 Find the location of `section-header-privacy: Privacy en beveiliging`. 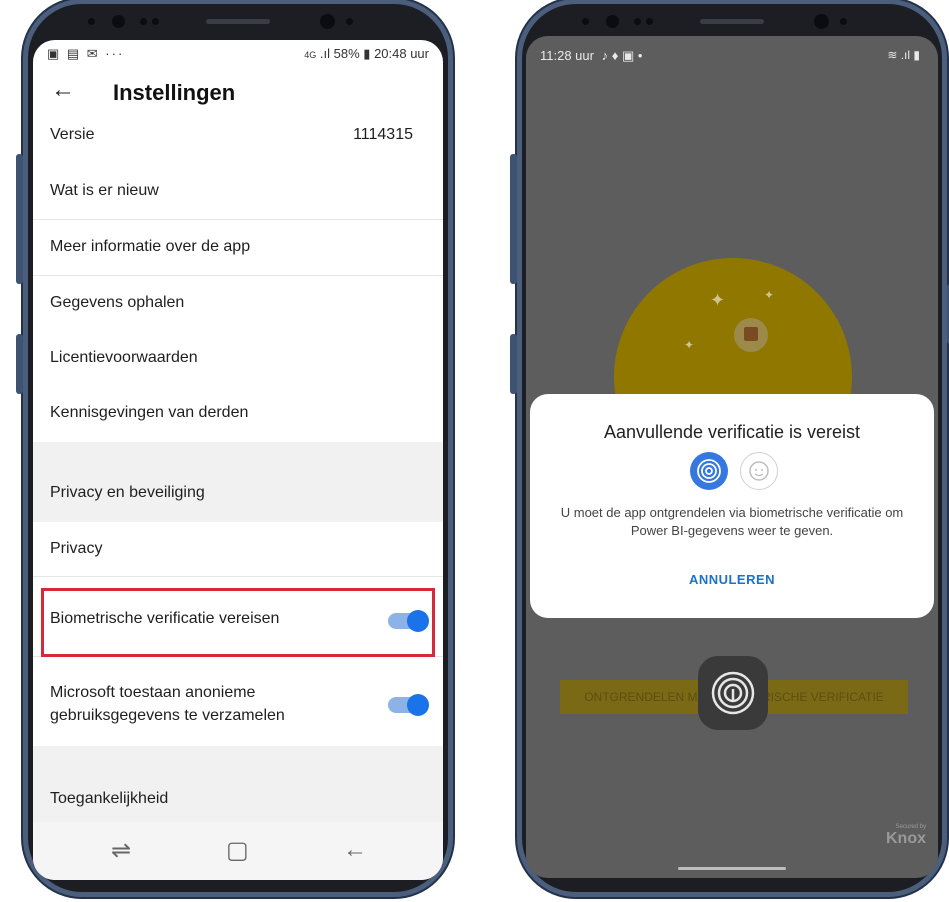

section-header-privacy: Privacy en beveiliging is located at coordinates (238, 482).